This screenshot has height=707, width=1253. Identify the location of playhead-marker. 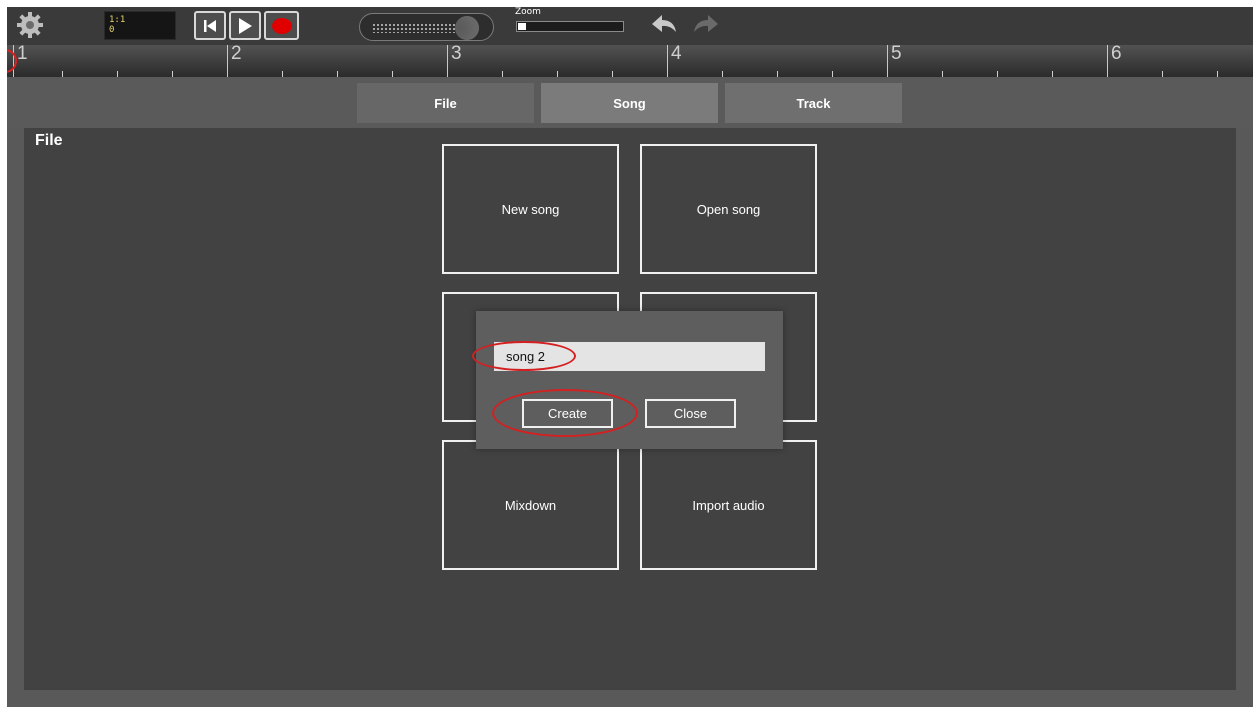
(12, 61).